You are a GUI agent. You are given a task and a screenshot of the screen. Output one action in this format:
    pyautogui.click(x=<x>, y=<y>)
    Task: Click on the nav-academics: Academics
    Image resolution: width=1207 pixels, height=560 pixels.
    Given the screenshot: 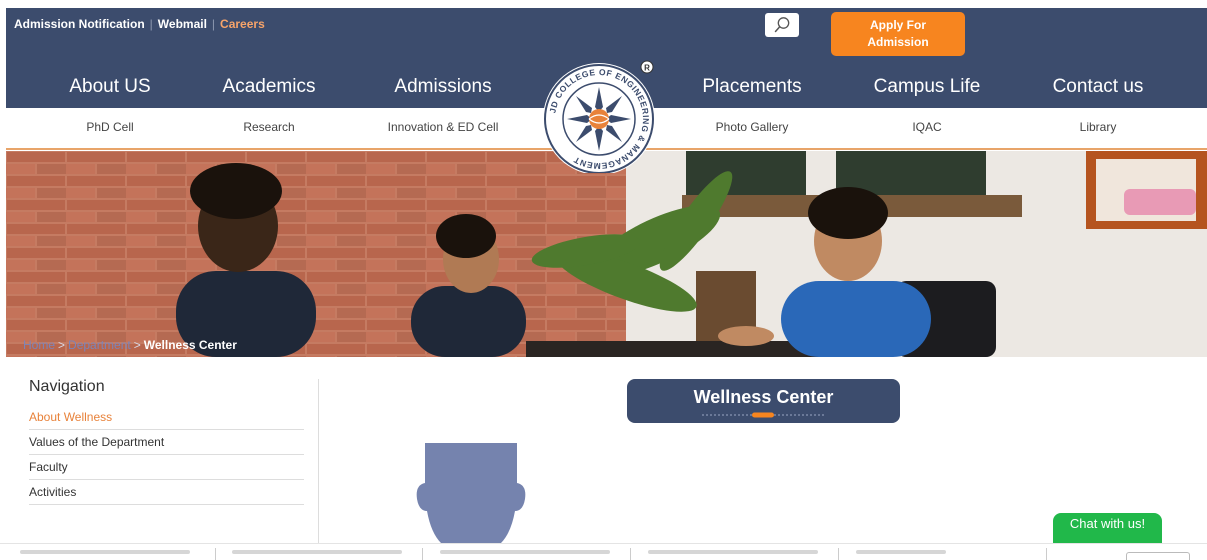 What is the action you would take?
    pyautogui.click(x=269, y=87)
    